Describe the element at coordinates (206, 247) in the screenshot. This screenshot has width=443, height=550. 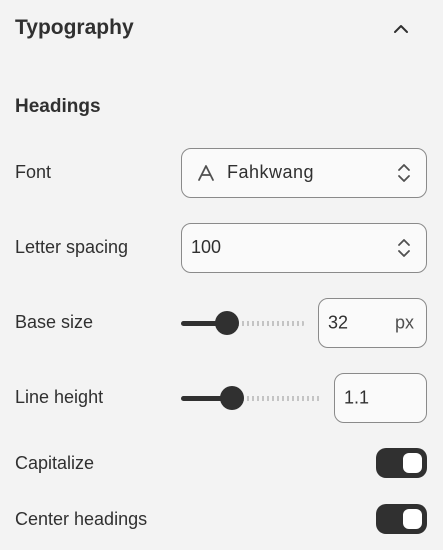
I see `letter-spacing-value: 100` at that location.